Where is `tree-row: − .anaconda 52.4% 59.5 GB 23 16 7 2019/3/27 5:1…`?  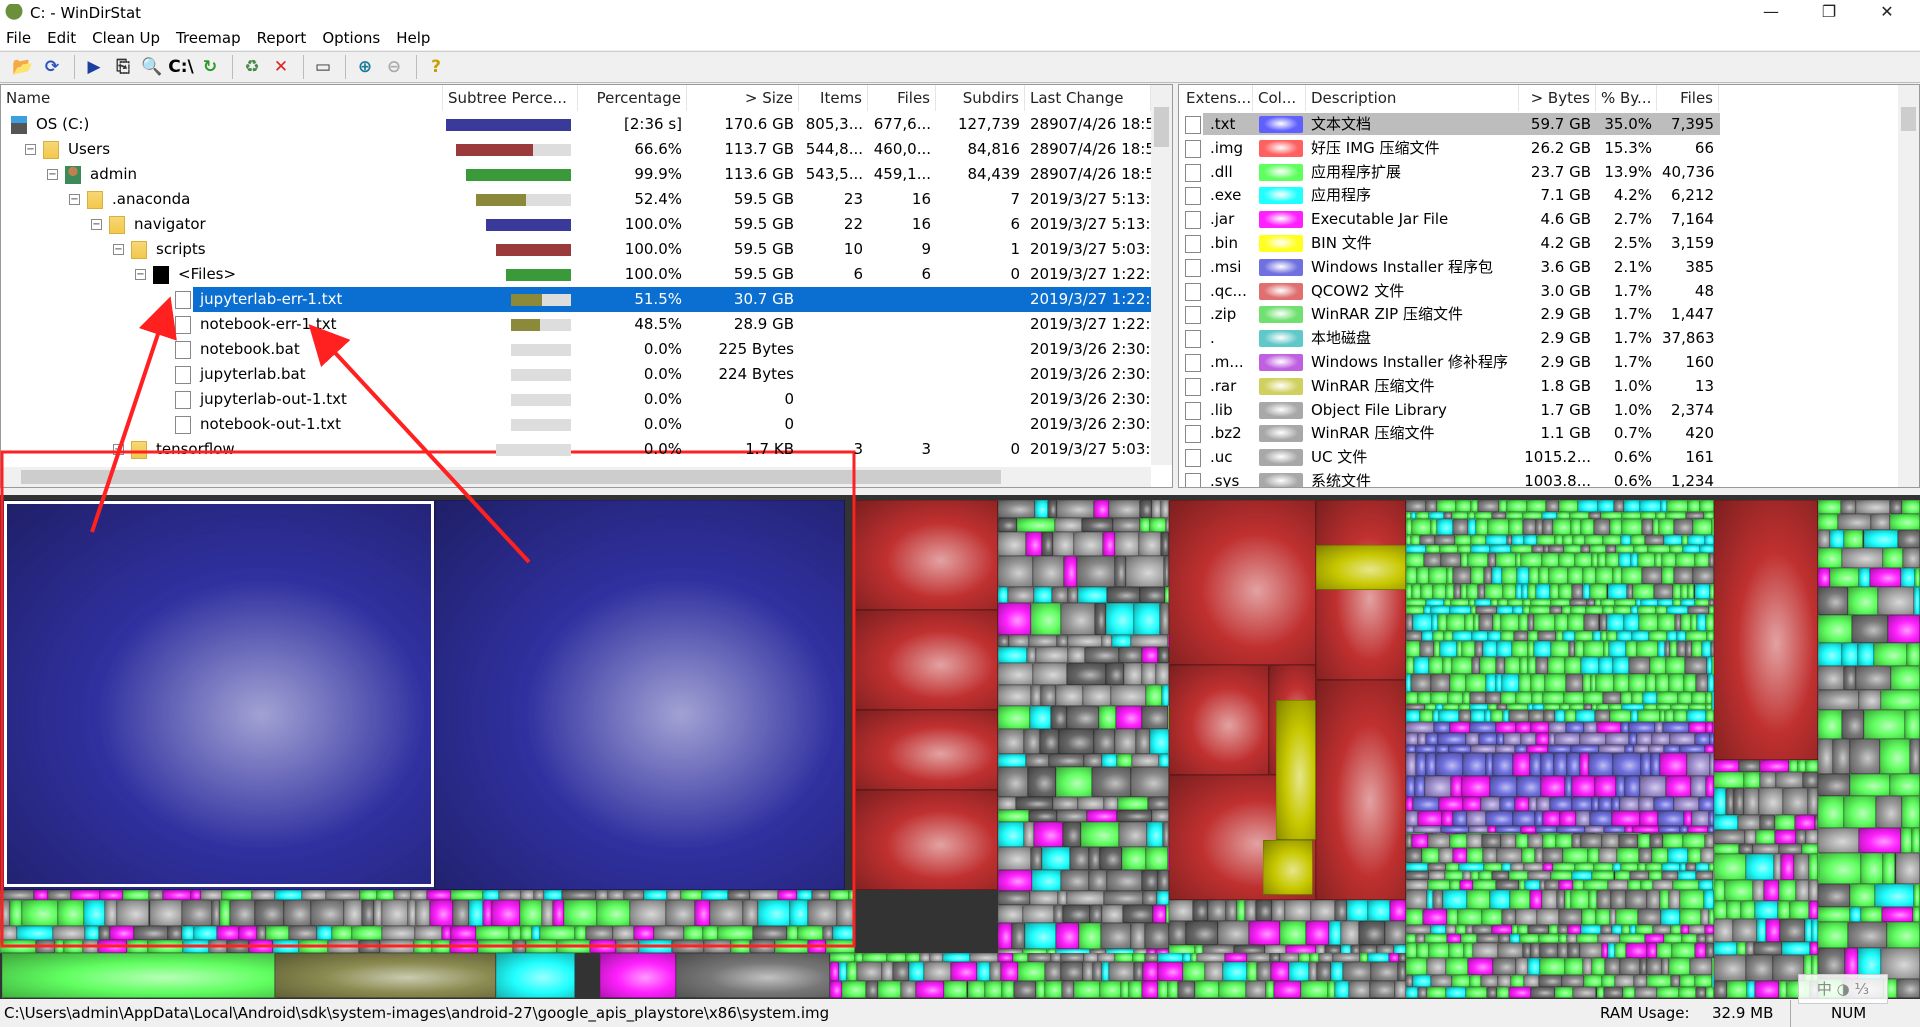
tree-row: − .anaconda 52.4% 59.5 GB 23 16 7 2019/3/27 5:1… is located at coordinates (576, 199).